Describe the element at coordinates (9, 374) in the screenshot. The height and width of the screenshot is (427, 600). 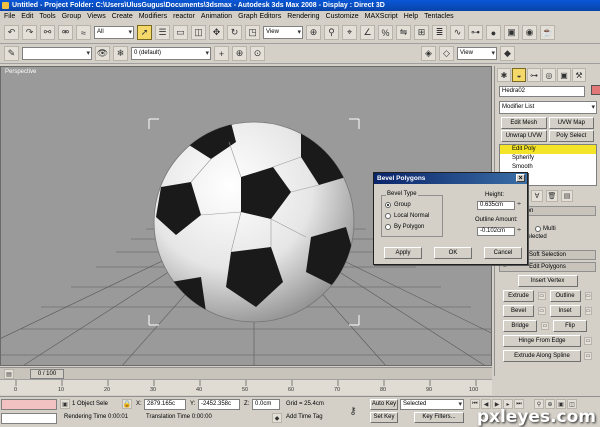
I see `mini-curve-editor-icon: ▤` at that location.